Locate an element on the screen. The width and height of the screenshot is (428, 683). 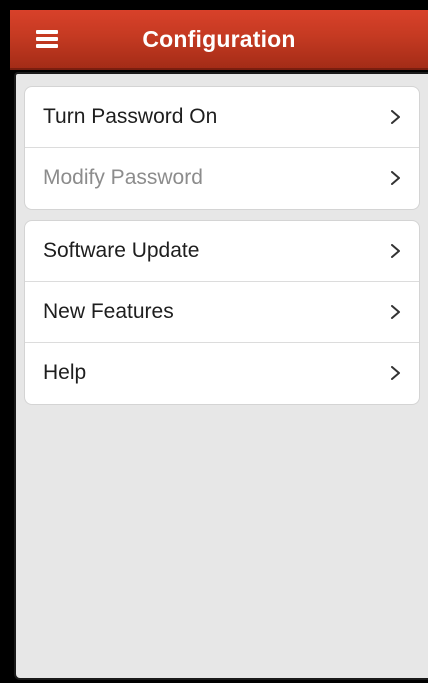
modify-password-label: Modify Password is located at coordinates (123, 177).